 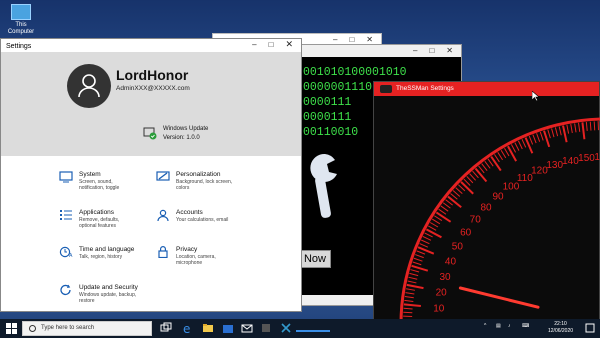 What do you see at coordinates (228, 328) in the screenshot?
I see `store-icon` at bounding box center [228, 328].